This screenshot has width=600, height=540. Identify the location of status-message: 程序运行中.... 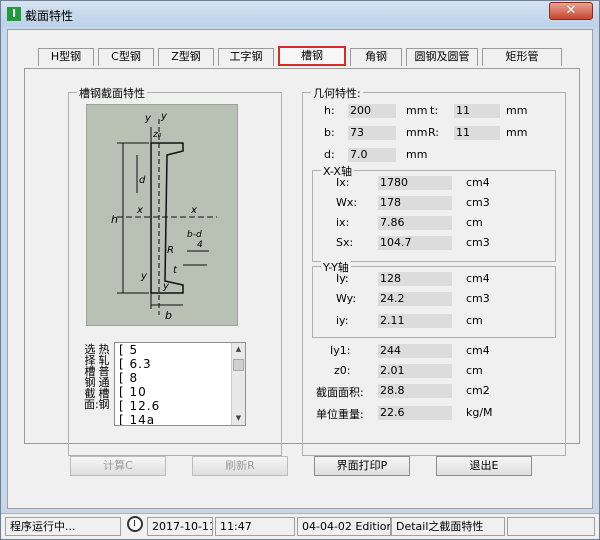
(63, 526).